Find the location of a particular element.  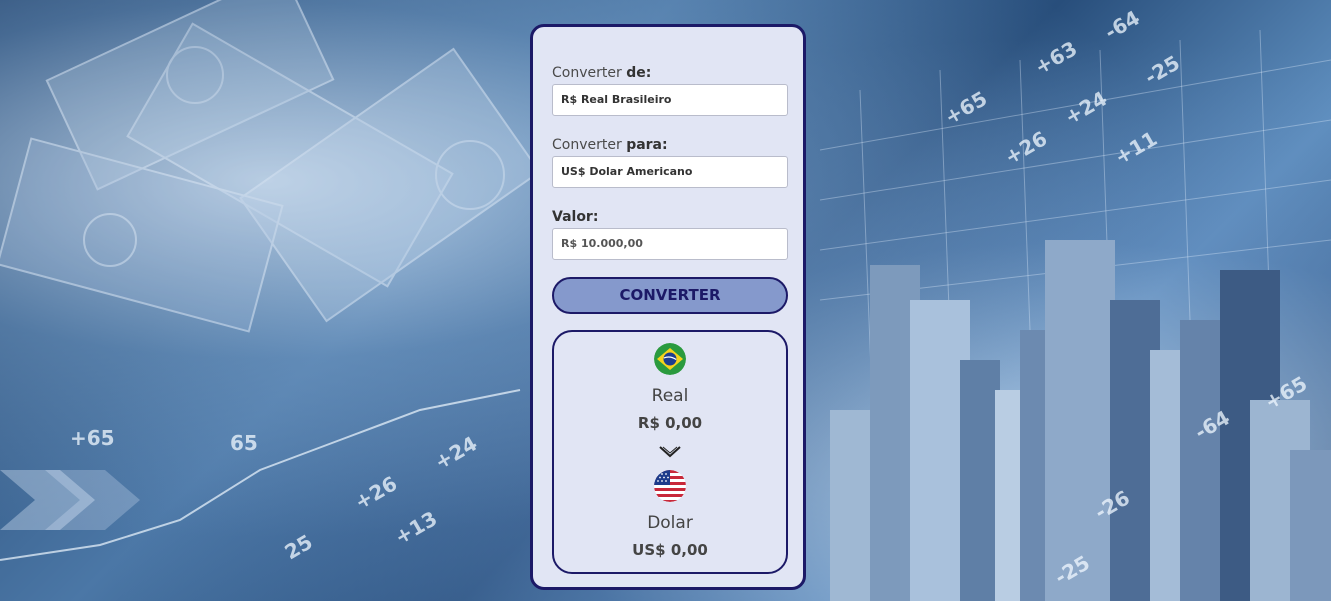

from-label-text: Converter is located at coordinates (589, 73).